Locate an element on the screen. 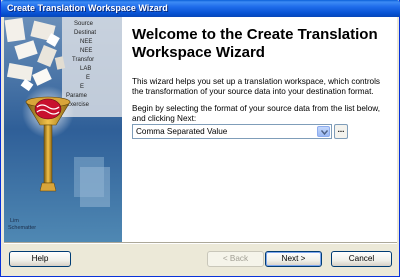  back-button: < Back is located at coordinates (235, 259).